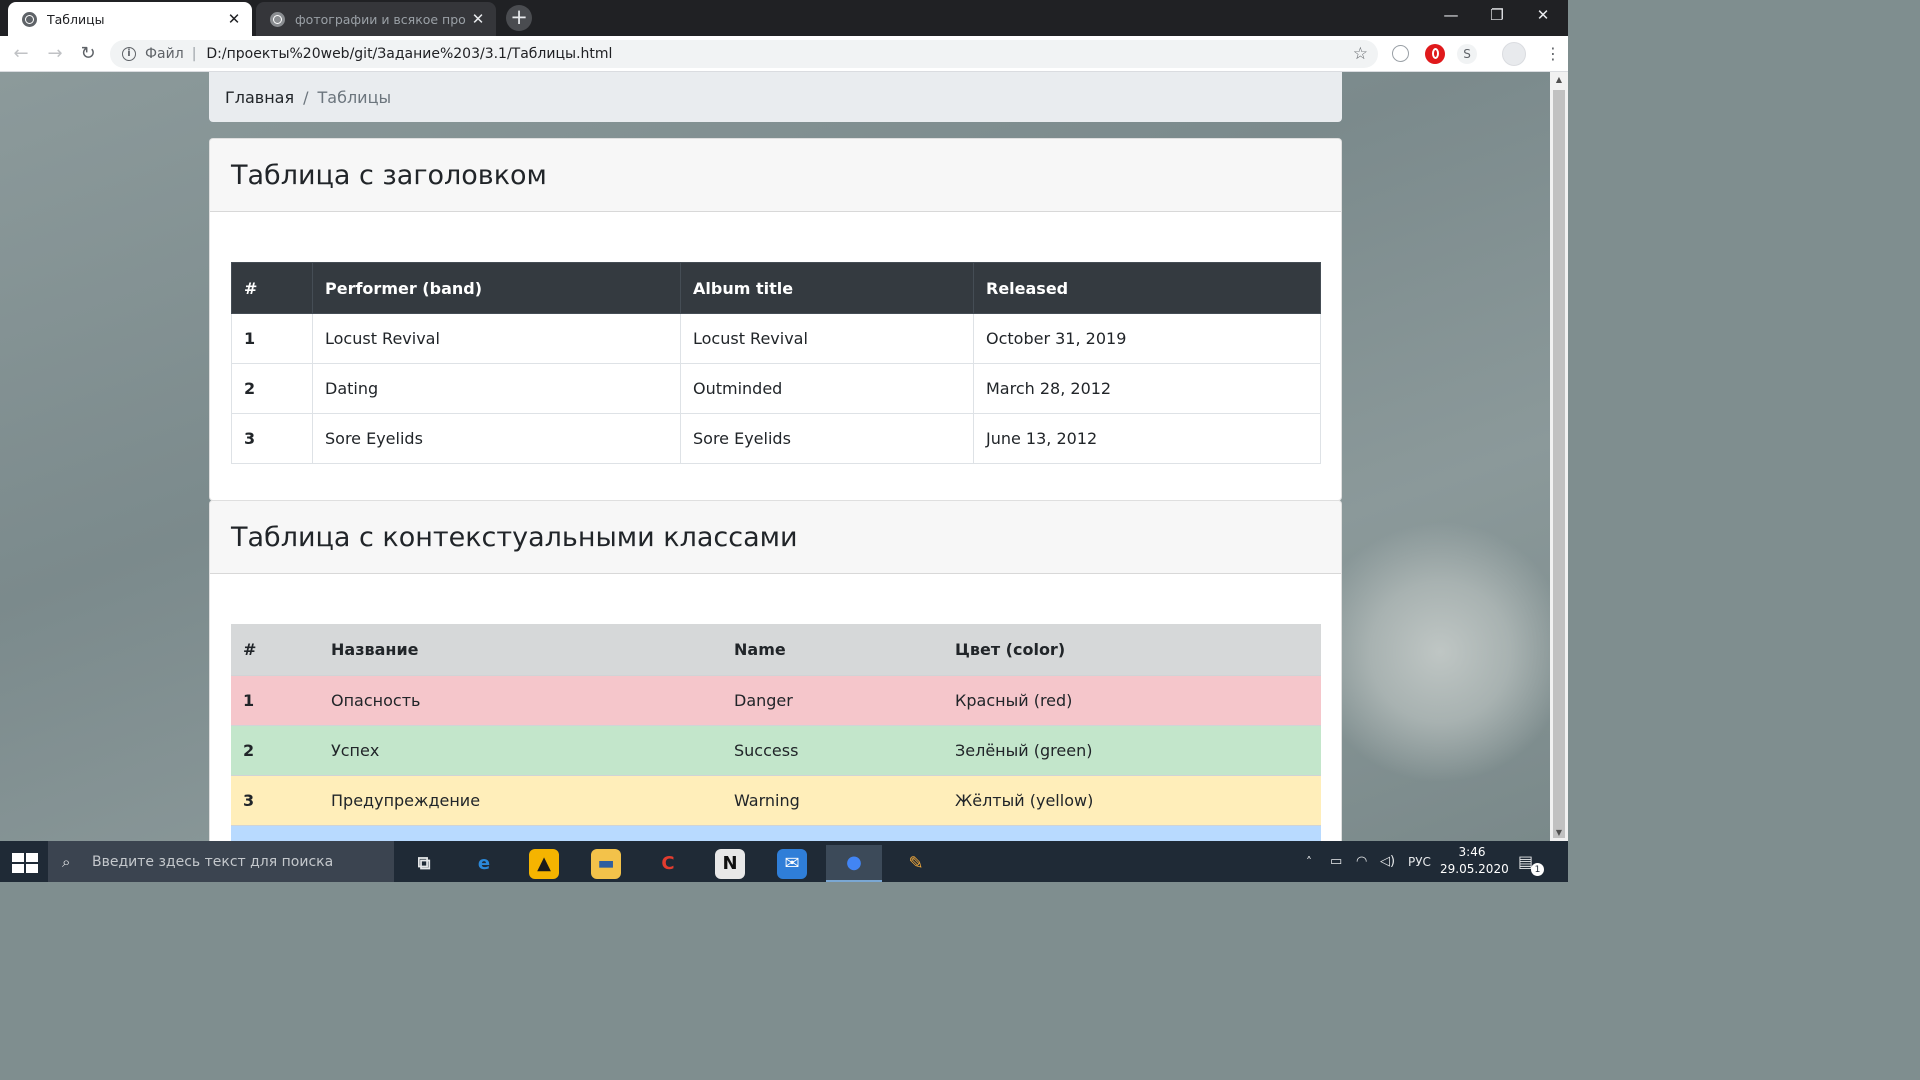  What do you see at coordinates (1559, 464) in the screenshot?
I see `scrollbar-thumb` at bounding box center [1559, 464].